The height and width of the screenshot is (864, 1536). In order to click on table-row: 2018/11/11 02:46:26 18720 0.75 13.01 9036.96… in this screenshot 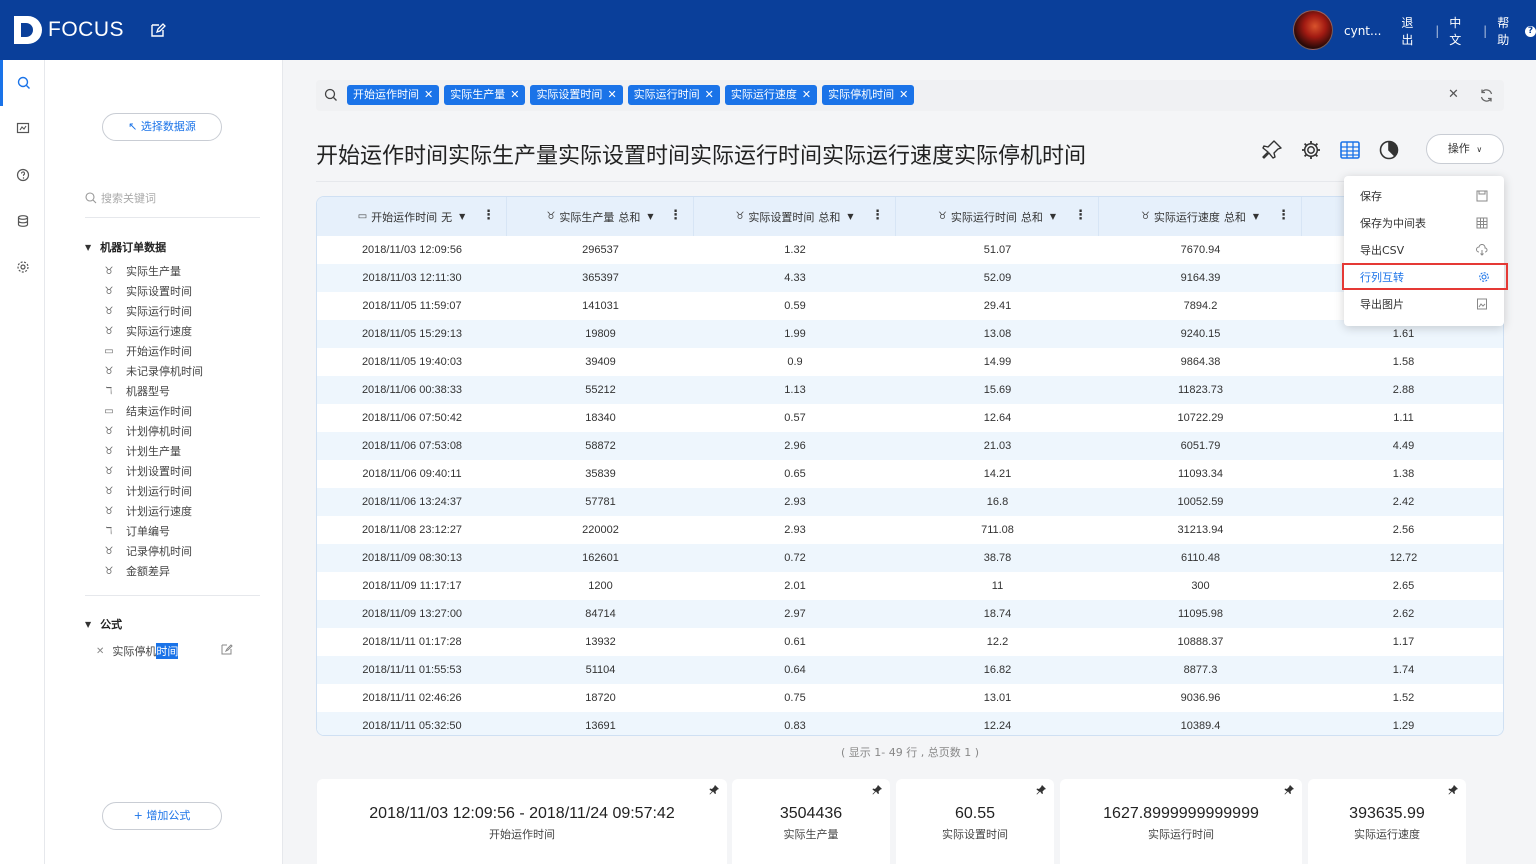, I will do `click(910, 698)`.